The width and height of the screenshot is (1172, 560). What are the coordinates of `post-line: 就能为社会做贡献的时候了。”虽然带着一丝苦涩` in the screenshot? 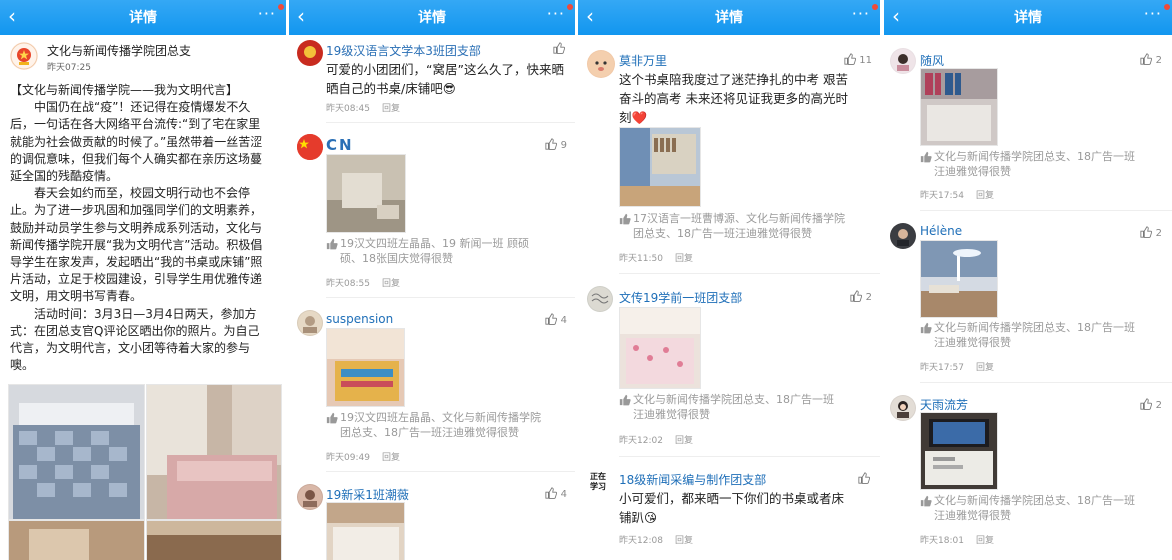 It's located at (136, 141).